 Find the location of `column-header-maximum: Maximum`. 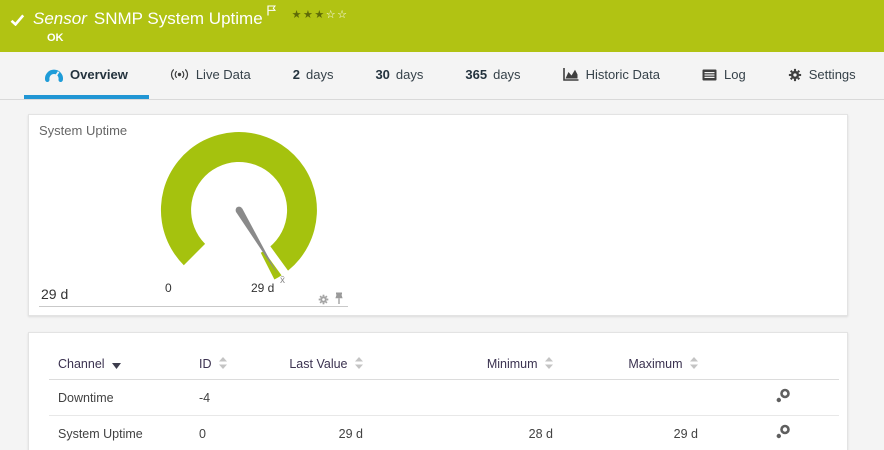

column-header-maximum: Maximum is located at coordinates (625, 365).